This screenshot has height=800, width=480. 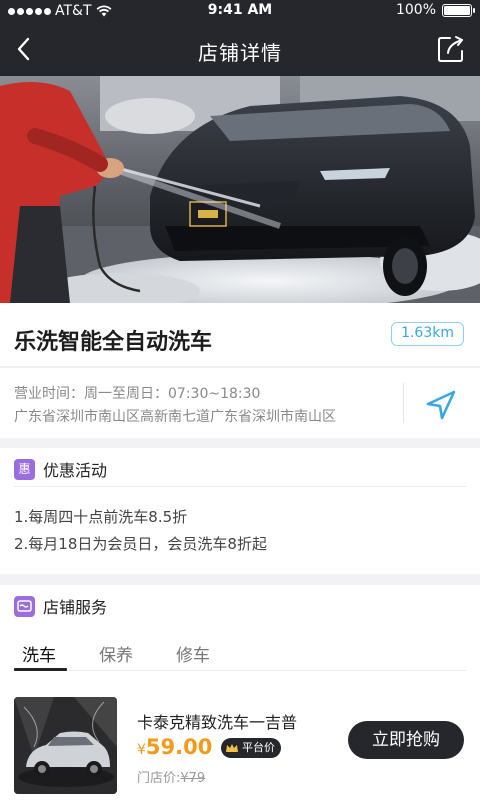 What do you see at coordinates (240, 53) in the screenshot?
I see `page-title: 店铺详情` at bounding box center [240, 53].